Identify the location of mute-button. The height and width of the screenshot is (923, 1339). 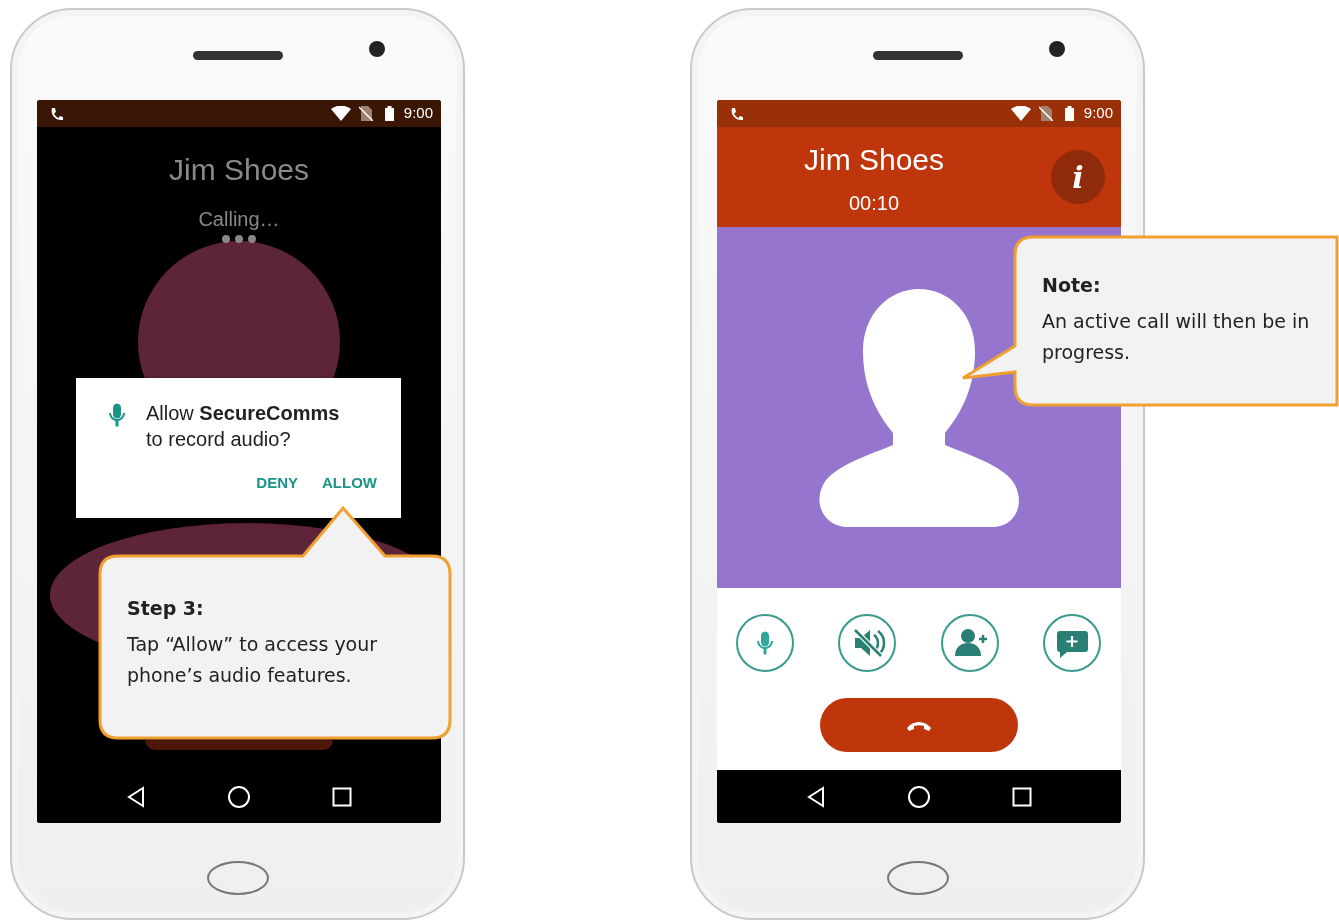
(765, 643).